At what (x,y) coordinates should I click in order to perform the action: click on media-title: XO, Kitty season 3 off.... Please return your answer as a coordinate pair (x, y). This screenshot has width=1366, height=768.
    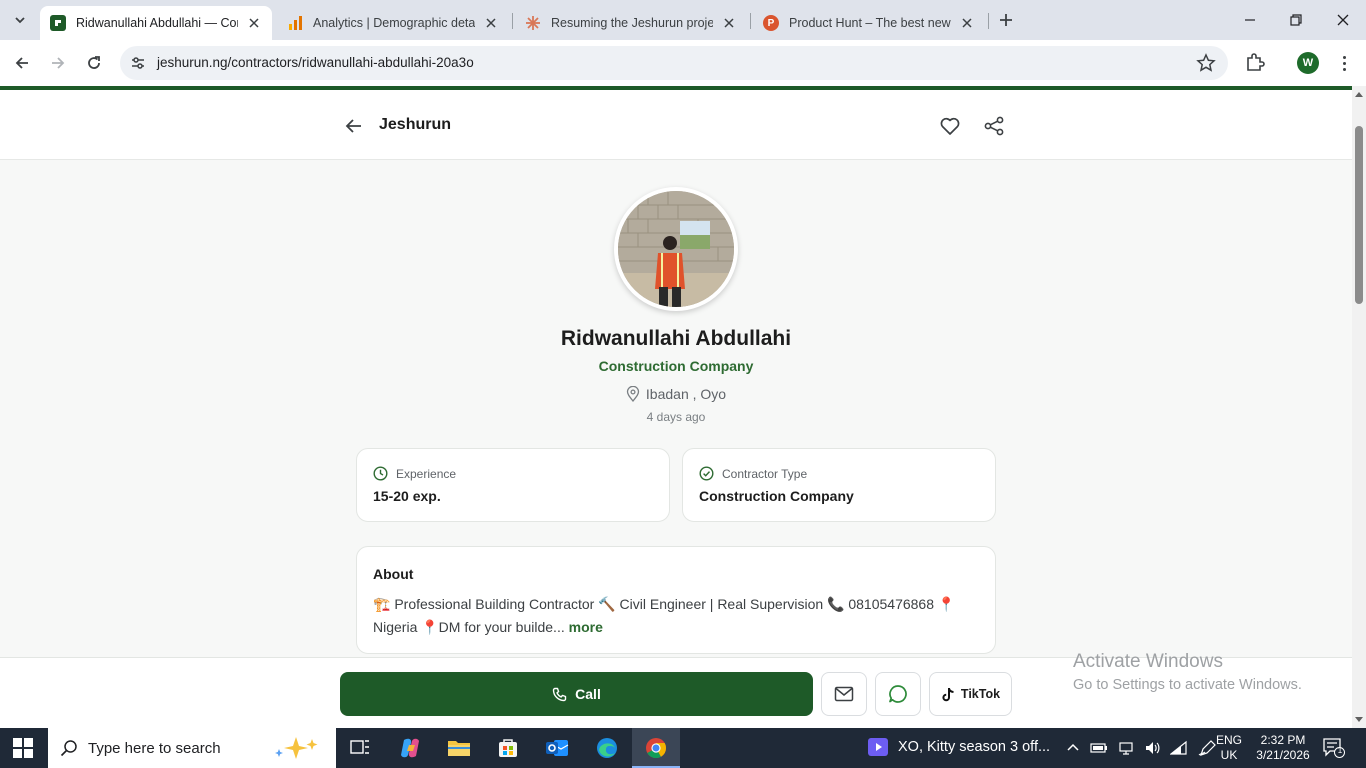
    Looking at the image, I should click on (974, 747).